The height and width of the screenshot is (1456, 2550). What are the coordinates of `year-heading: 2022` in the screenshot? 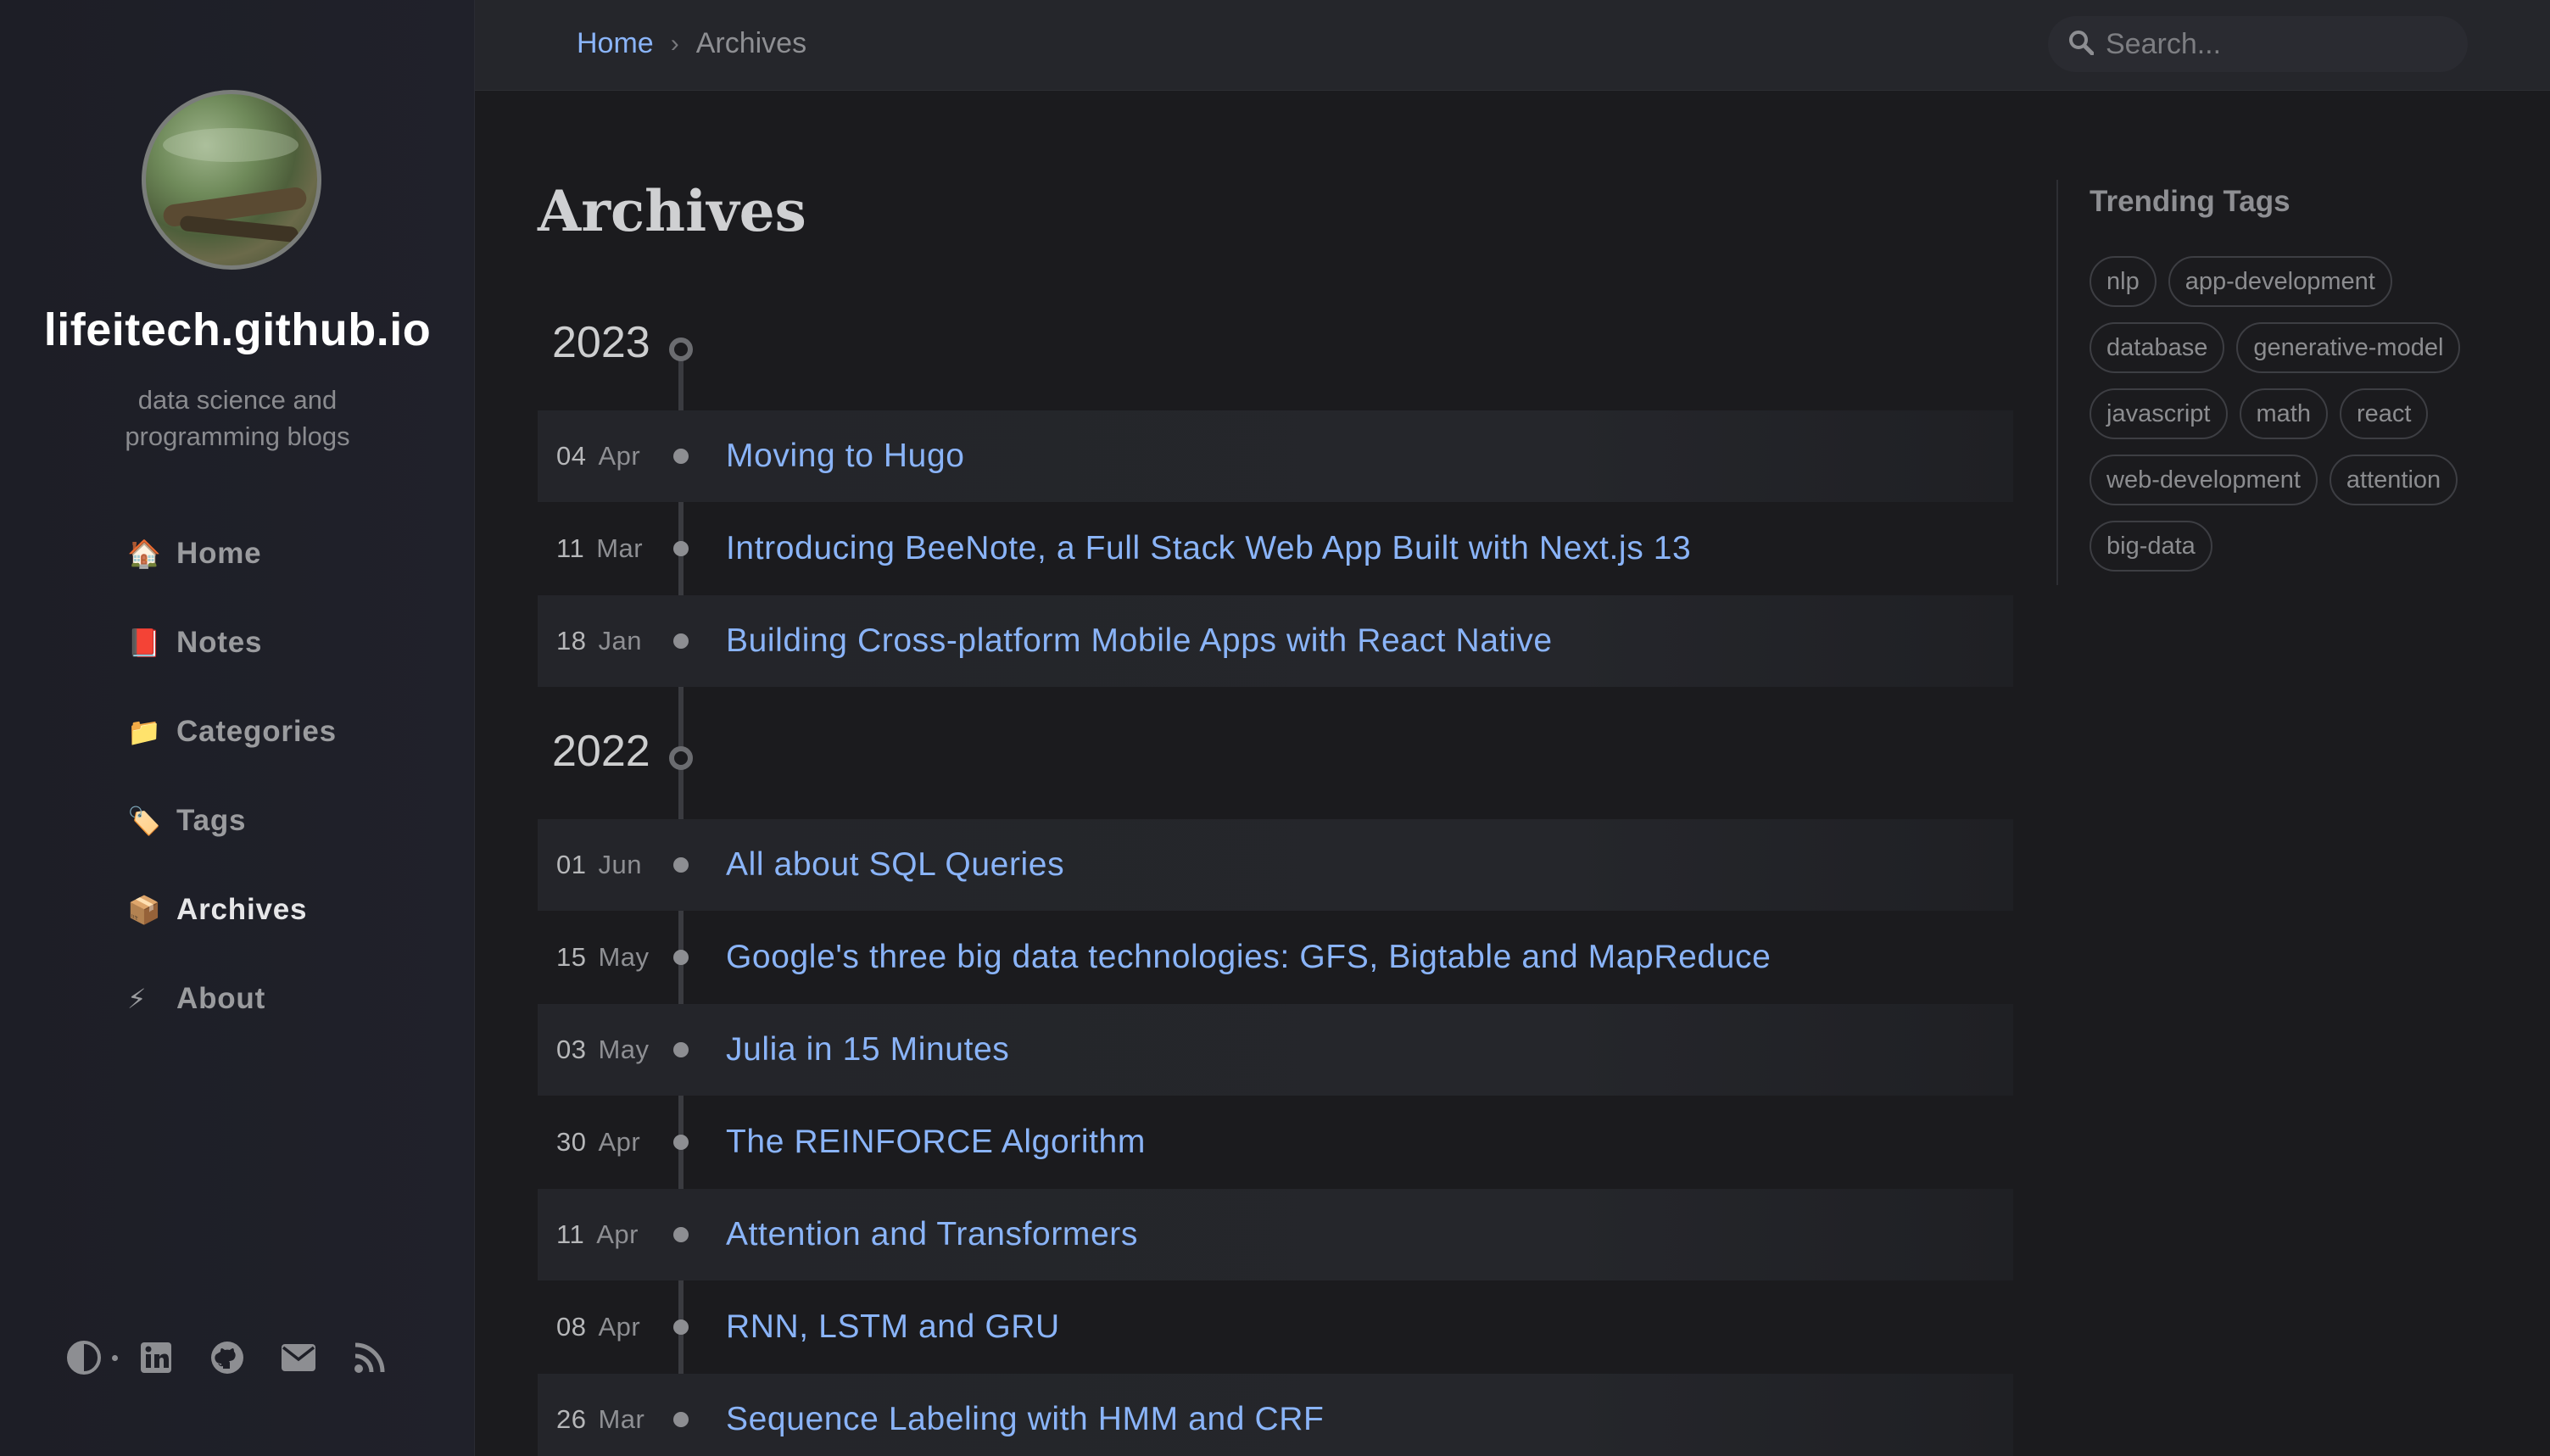 It's located at (601, 751).